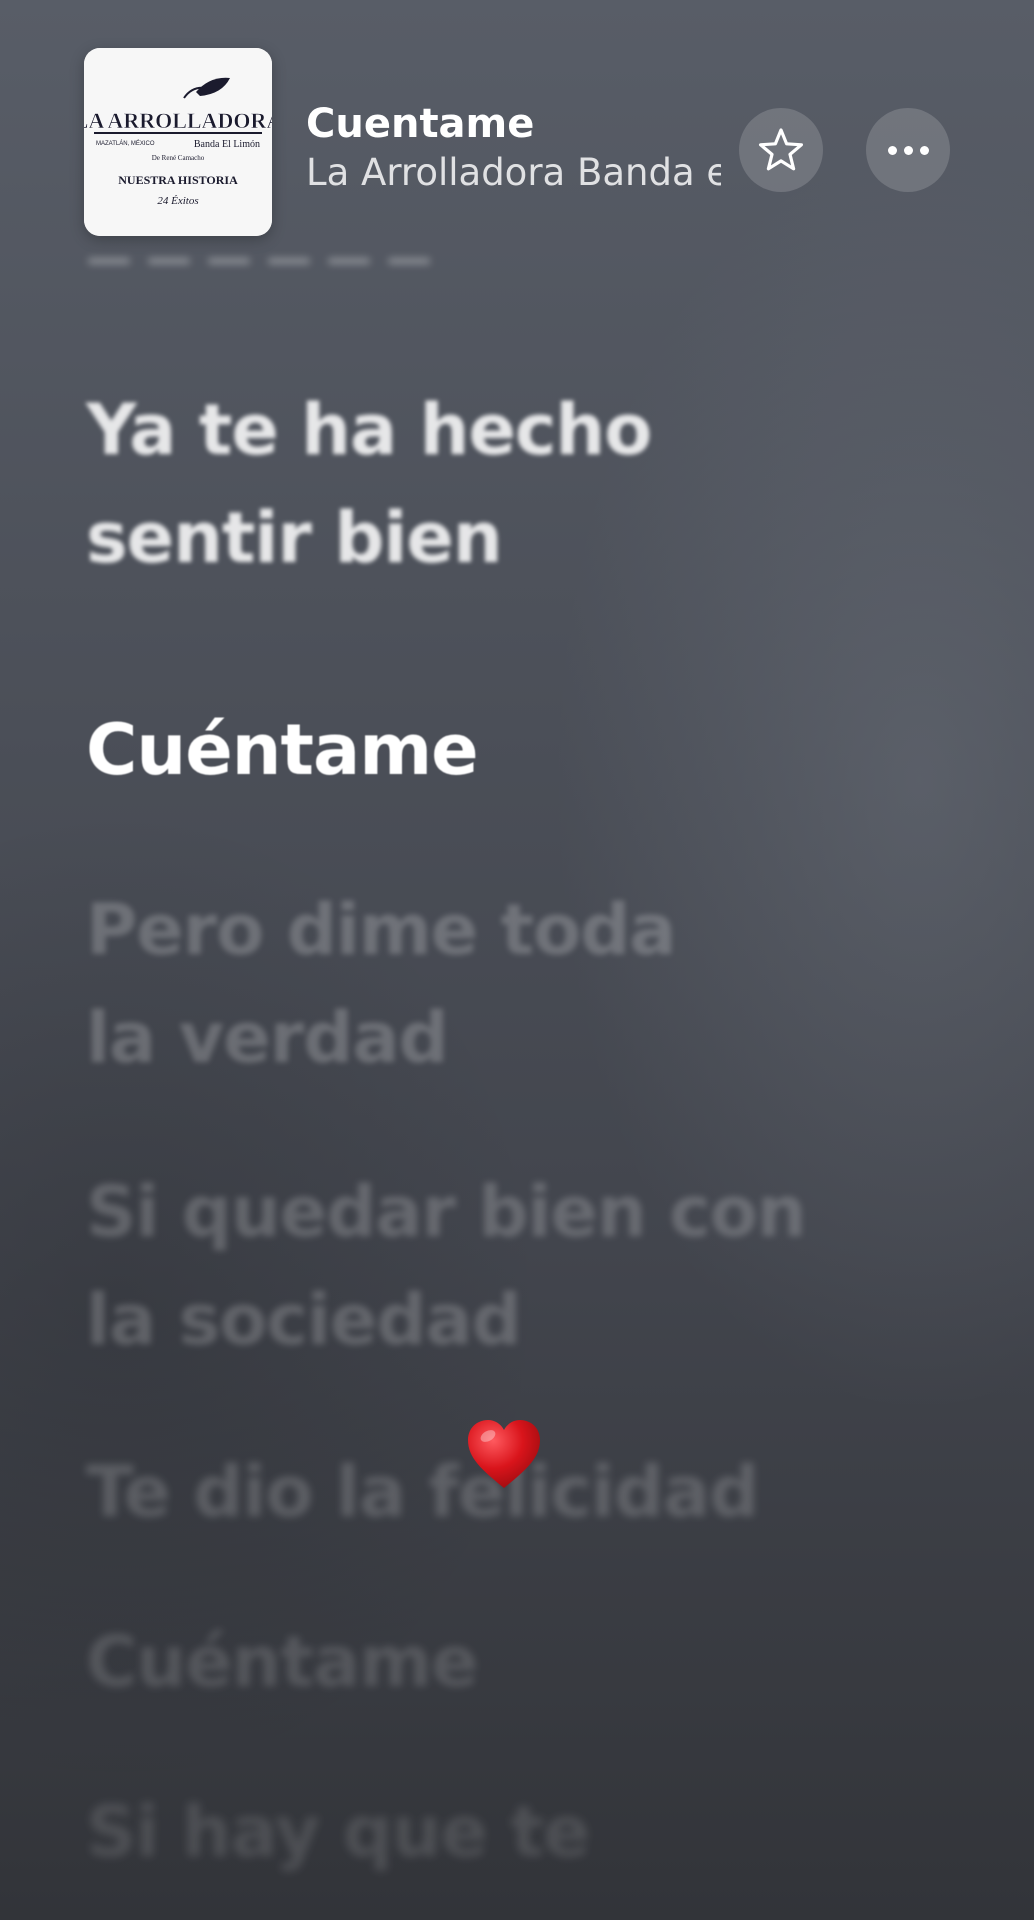 Image resolution: width=1034 pixels, height=1920 pixels. I want to click on ellipsis-icon, so click(908, 150).